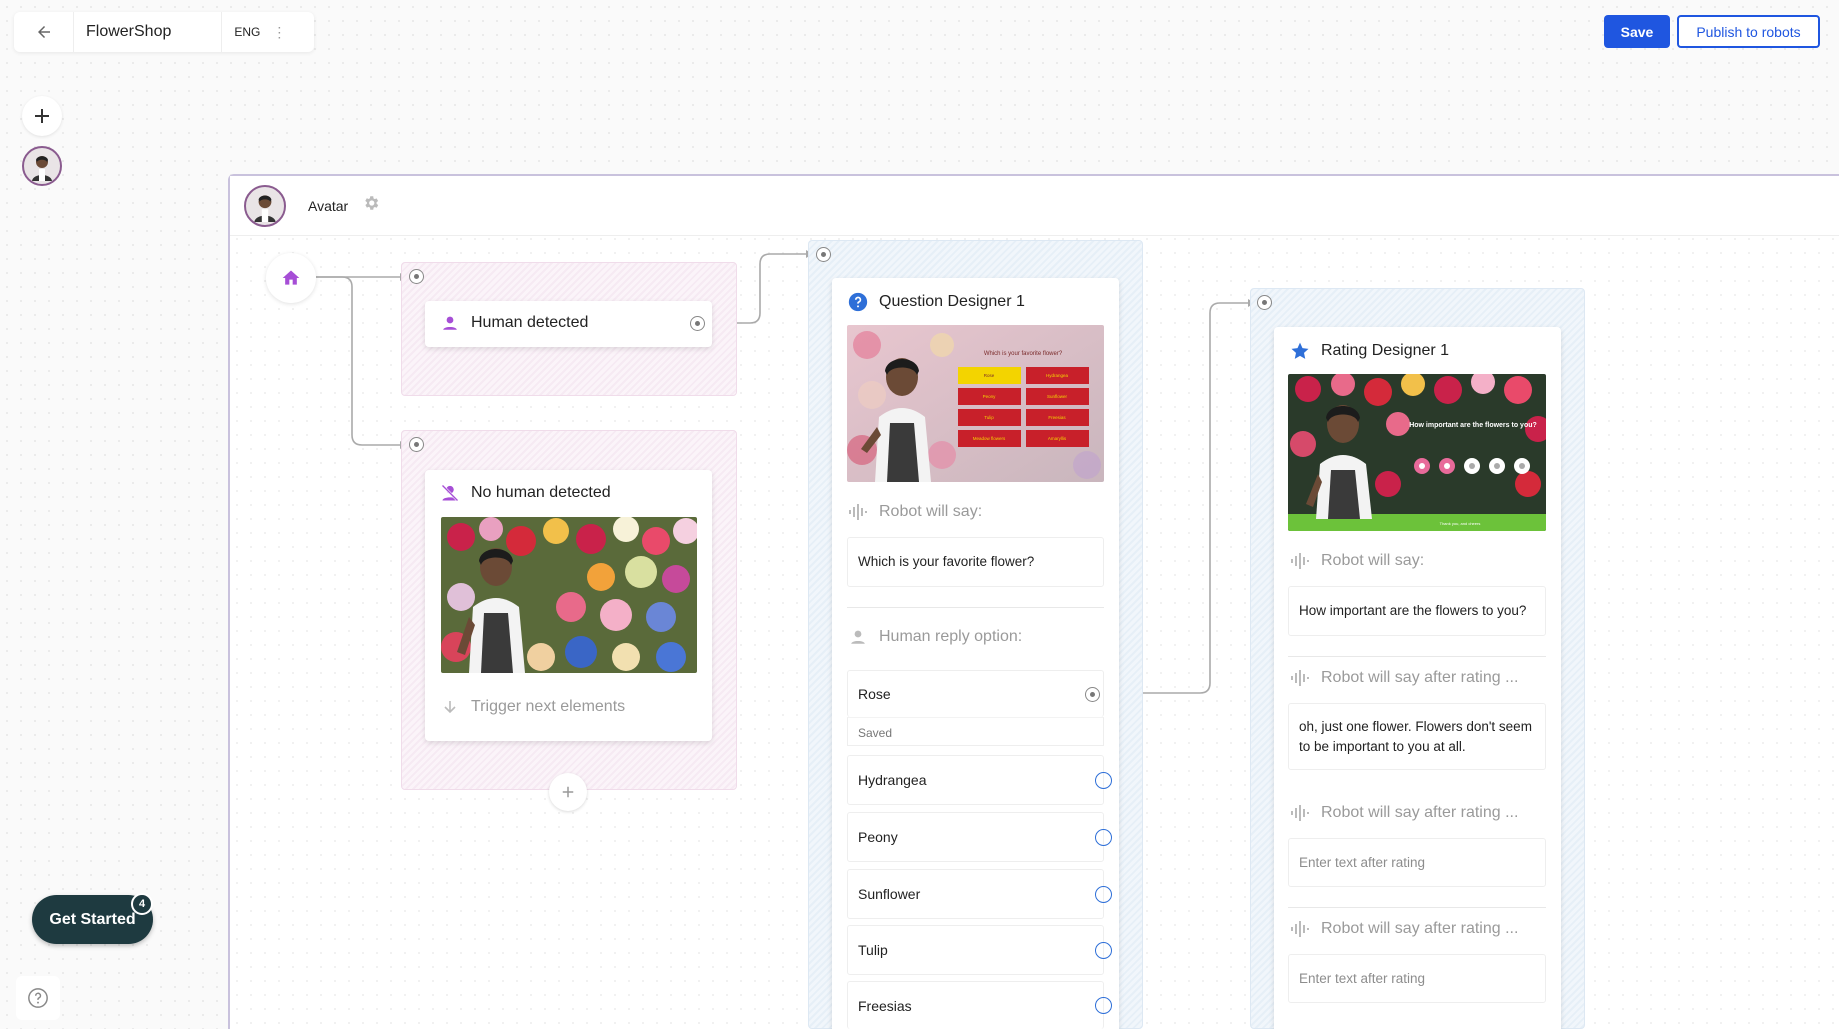  What do you see at coordinates (541, 492) in the screenshot?
I see `no-human-detected-title: No human detected` at bounding box center [541, 492].